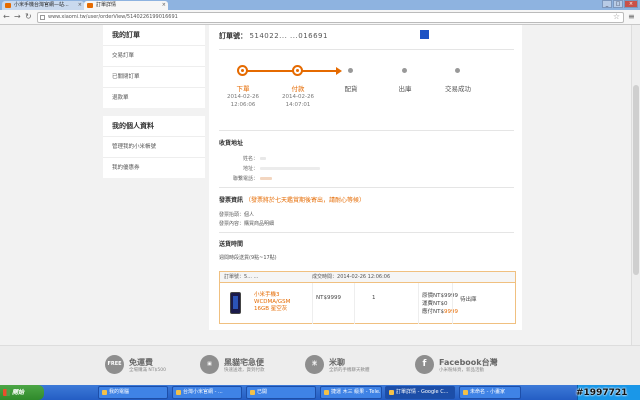  Describe the element at coordinates (461, 370) in the screenshot. I see `footer-subtitle: 小米粉絲頁，新品活動` at that location.